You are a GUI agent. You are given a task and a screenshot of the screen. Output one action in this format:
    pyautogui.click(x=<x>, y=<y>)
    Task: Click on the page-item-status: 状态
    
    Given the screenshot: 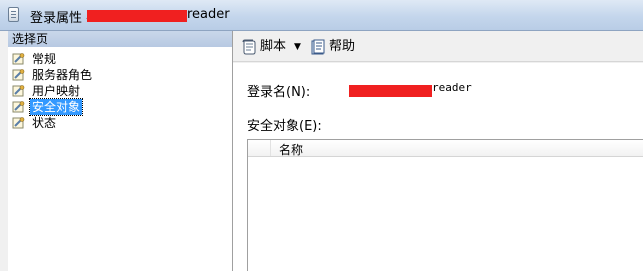 What is the action you would take?
    pyautogui.click(x=53, y=123)
    